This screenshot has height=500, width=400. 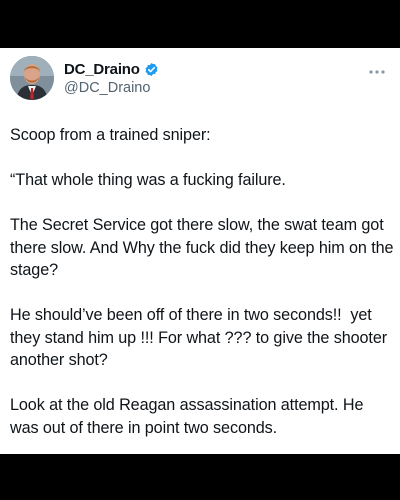 I want to click on avatar, so click(x=32, y=78).